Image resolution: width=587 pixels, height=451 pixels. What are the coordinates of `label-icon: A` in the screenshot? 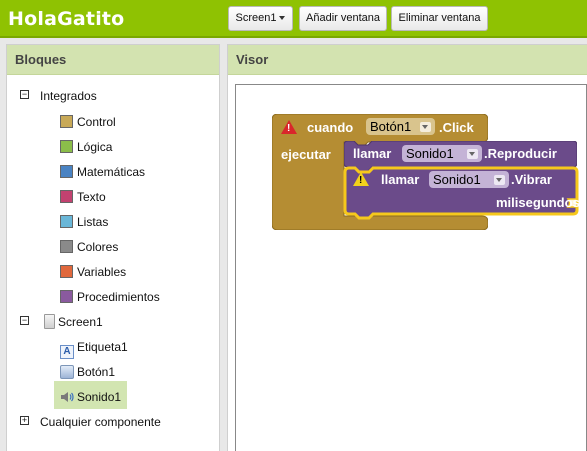 It's located at (67, 352).